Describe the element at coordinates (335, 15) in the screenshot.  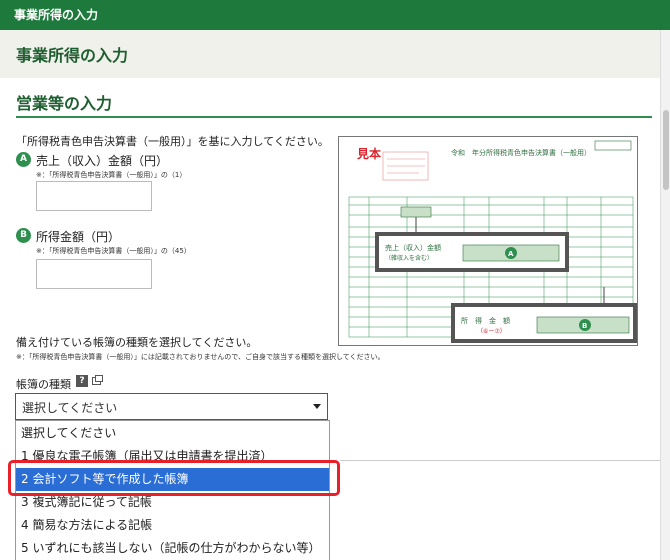
I see `top-bar: 事業所得の入力` at that location.